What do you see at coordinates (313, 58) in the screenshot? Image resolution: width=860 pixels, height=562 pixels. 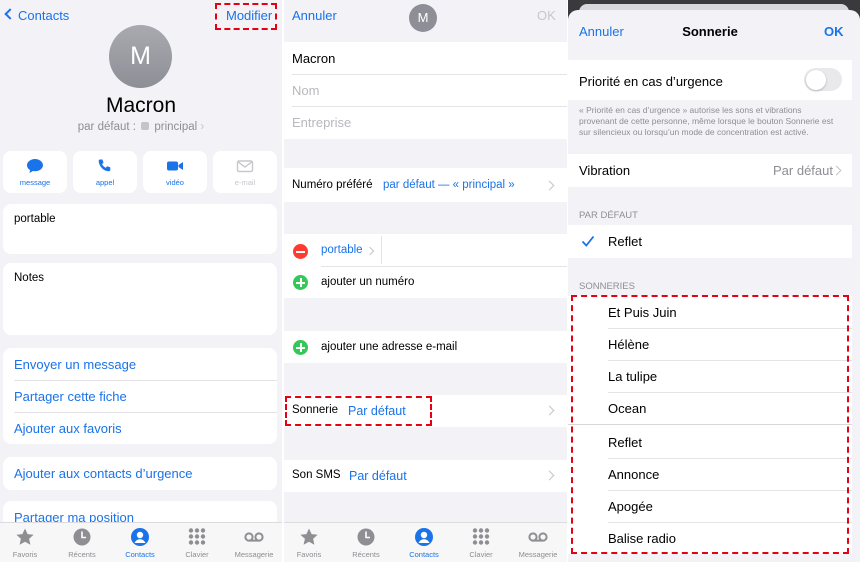 I see `first-name-field: Macron` at bounding box center [313, 58].